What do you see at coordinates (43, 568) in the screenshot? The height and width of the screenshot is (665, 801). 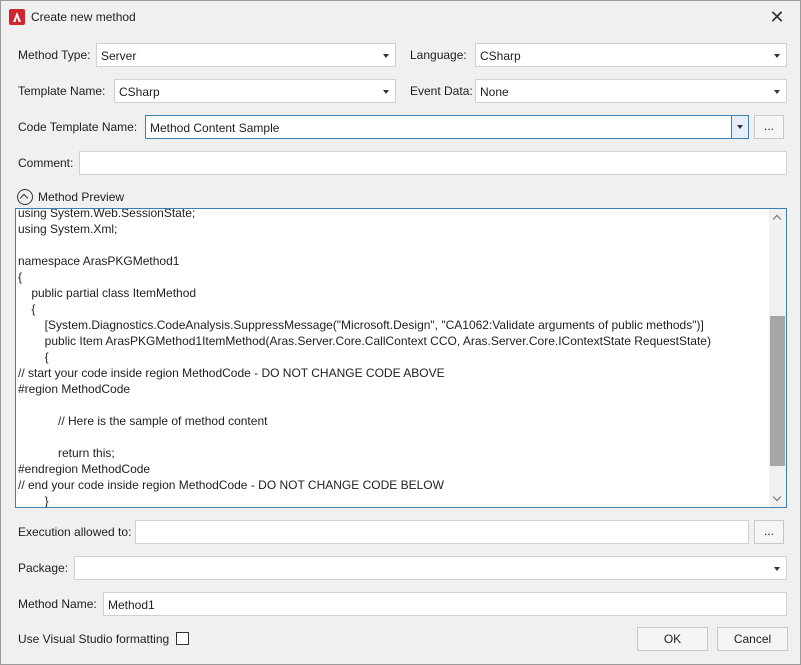 I see `package-label: Package:` at bounding box center [43, 568].